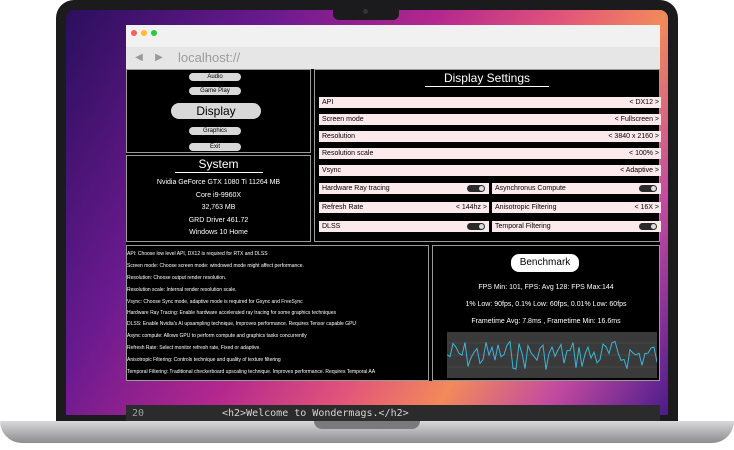  I want to click on audio-button: Audio, so click(215, 77).